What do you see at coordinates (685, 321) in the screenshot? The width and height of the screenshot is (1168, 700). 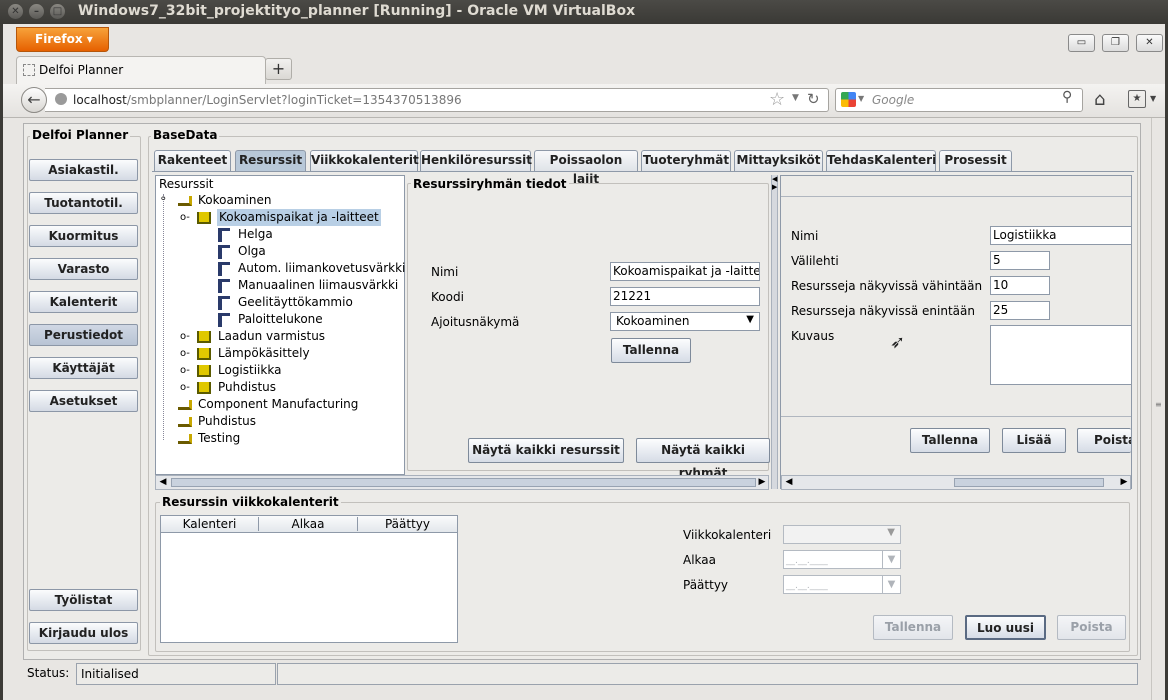 I see `schedule-view-select: Kokoaminen ▼` at bounding box center [685, 321].